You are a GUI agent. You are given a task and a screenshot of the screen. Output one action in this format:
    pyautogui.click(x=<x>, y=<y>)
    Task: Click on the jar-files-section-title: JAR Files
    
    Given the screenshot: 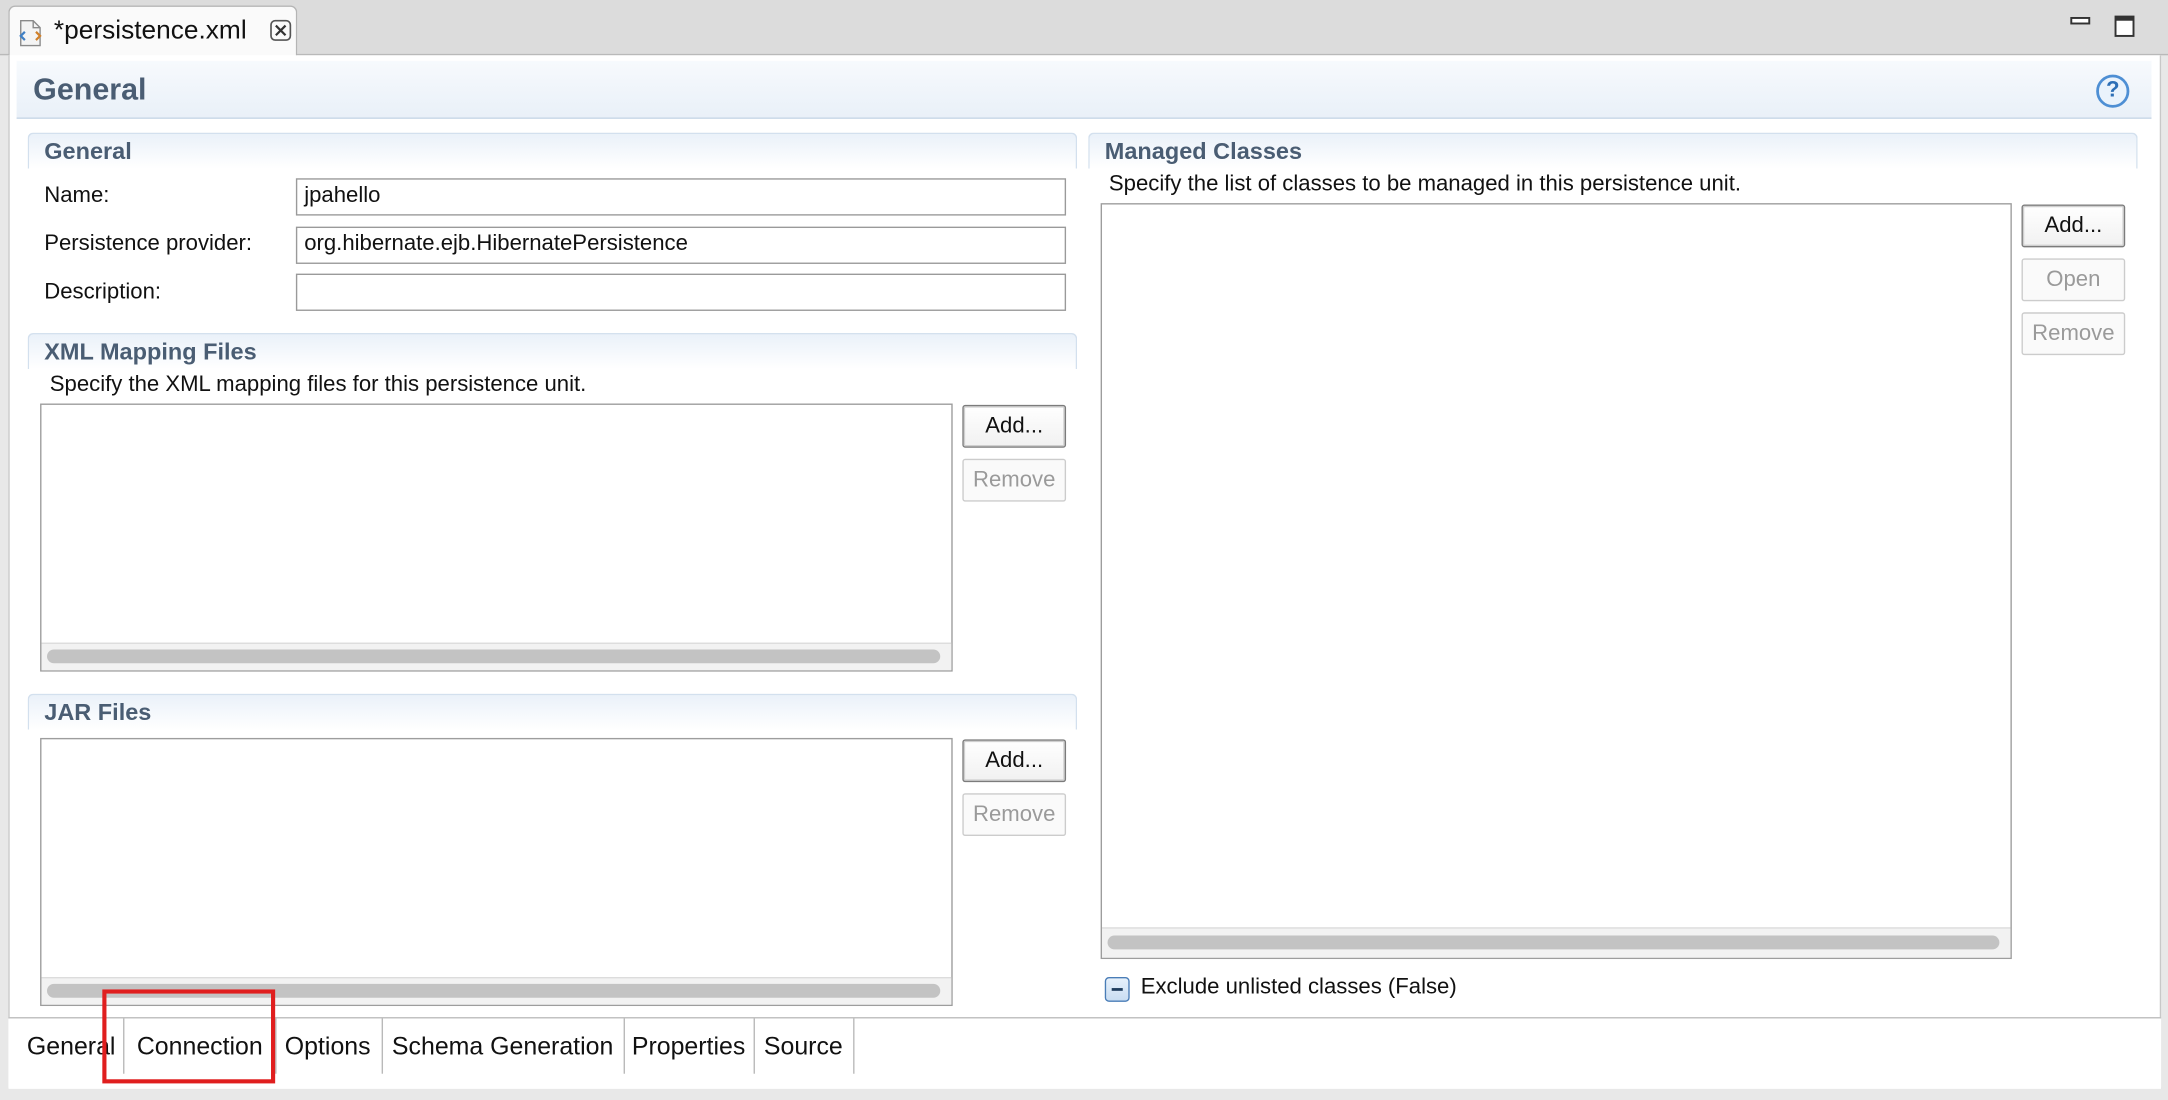 What is the action you would take?
    pyautogui.click(x=98, y=712)
    